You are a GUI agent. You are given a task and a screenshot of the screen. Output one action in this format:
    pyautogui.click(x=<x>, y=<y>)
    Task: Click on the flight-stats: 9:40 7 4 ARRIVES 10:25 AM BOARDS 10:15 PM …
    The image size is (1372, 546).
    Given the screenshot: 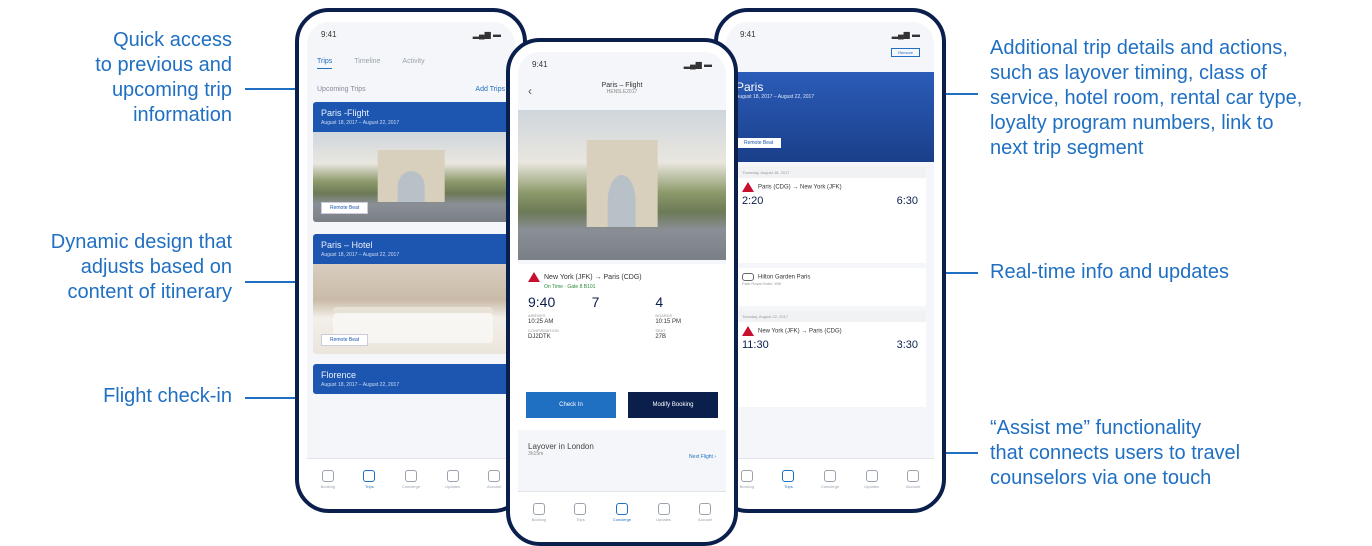 What is the action you would take?
    pyautogui.click(x=622, y=317)
    